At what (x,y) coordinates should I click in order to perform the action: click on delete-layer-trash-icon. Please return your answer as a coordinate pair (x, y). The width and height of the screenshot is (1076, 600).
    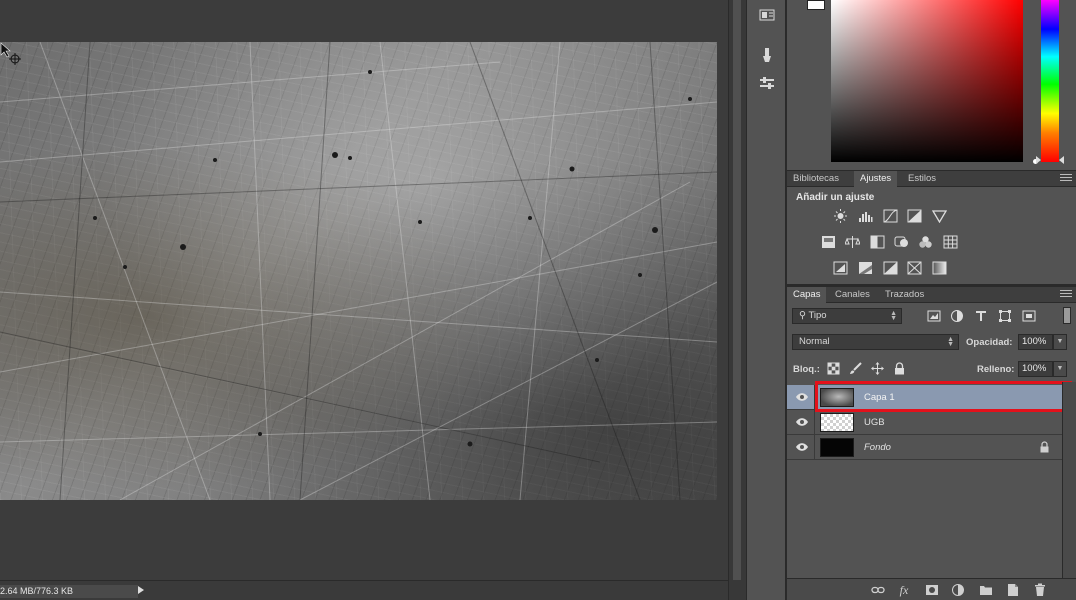
    Looking at the image, I should click on (1040, 590).